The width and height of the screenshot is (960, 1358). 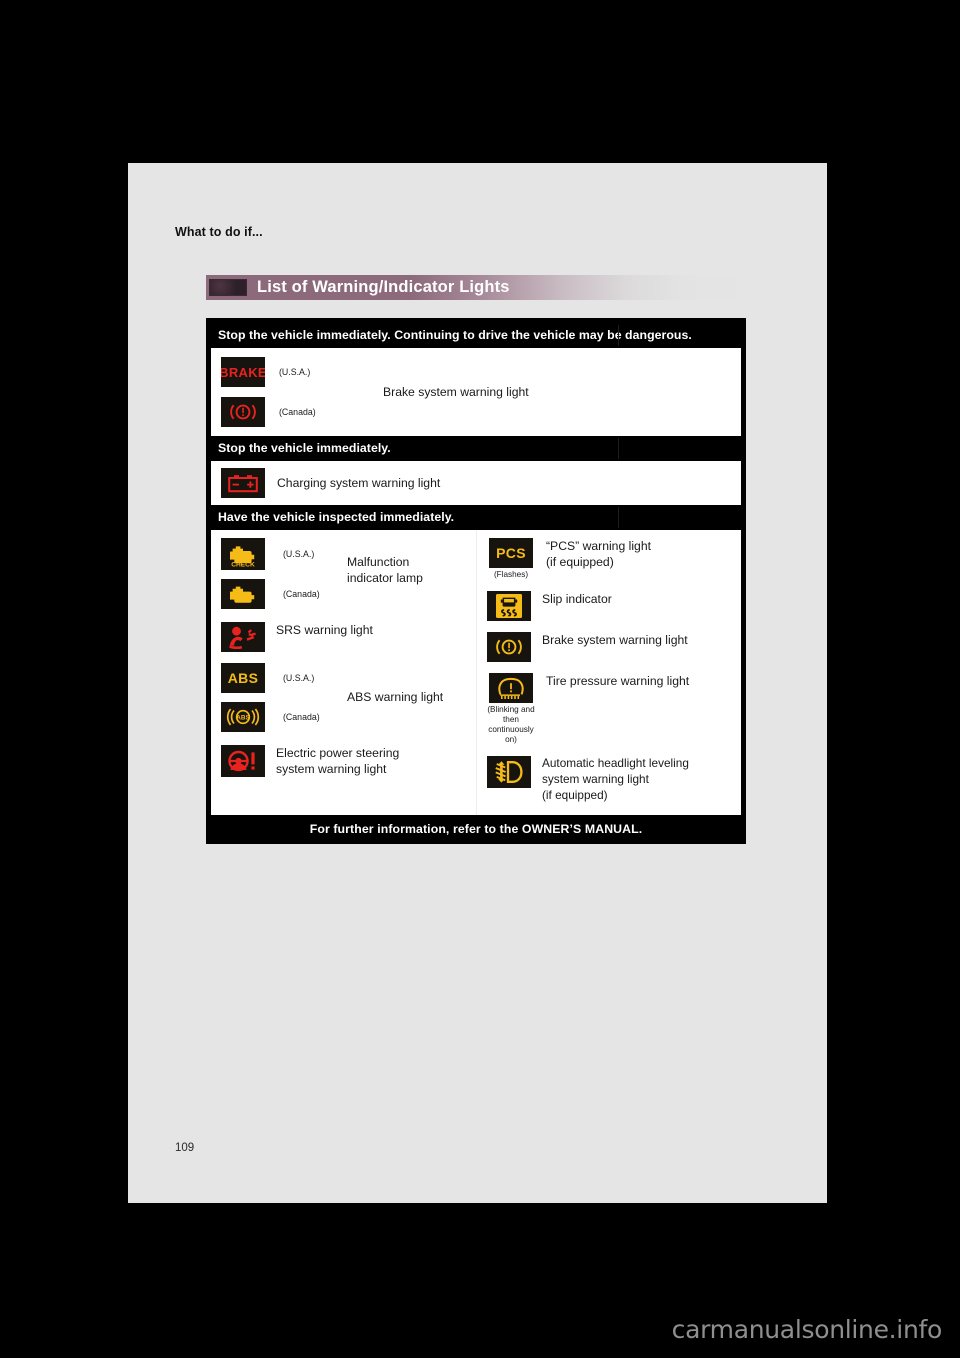 I want to click on srs-airbag-icon, so click(x=243, y=637).